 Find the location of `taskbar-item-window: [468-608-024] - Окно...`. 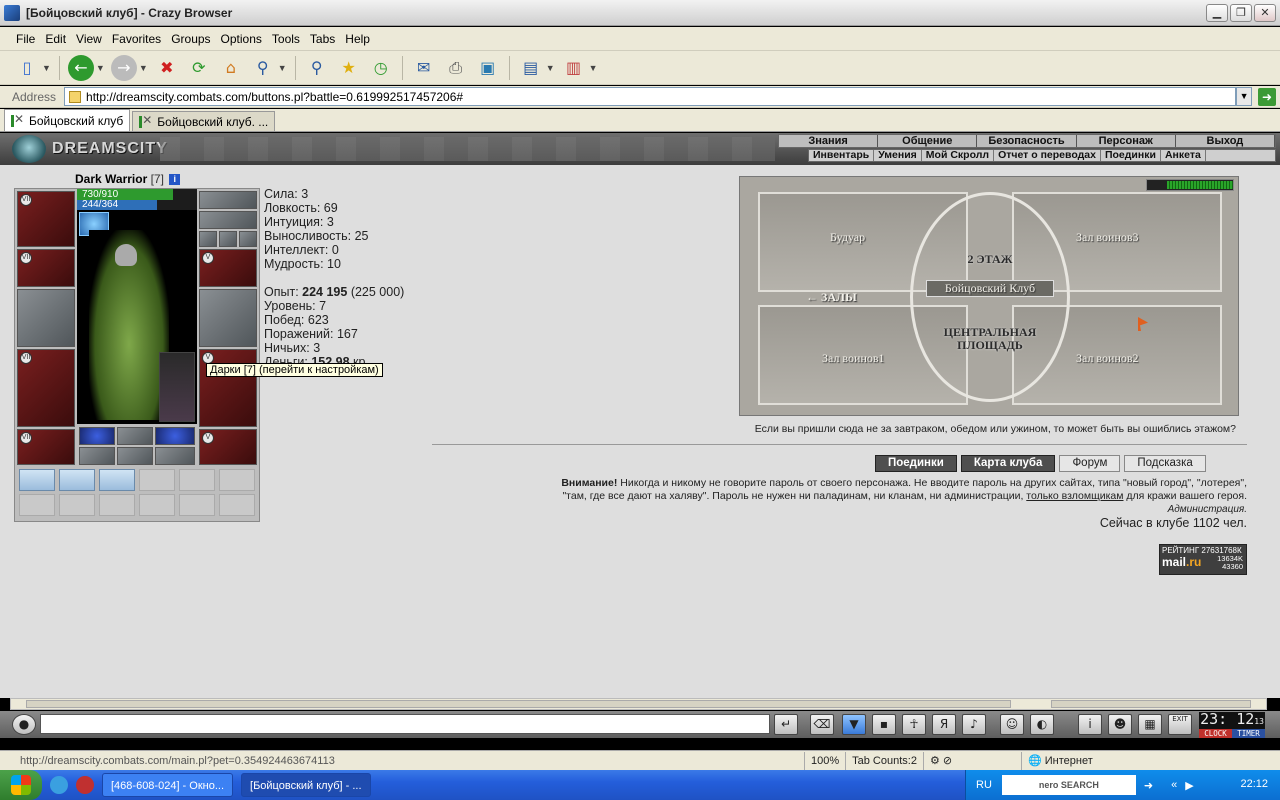

taskbar-item-window: [468-608-024] - Окно... is located at coordinates (168, 785).